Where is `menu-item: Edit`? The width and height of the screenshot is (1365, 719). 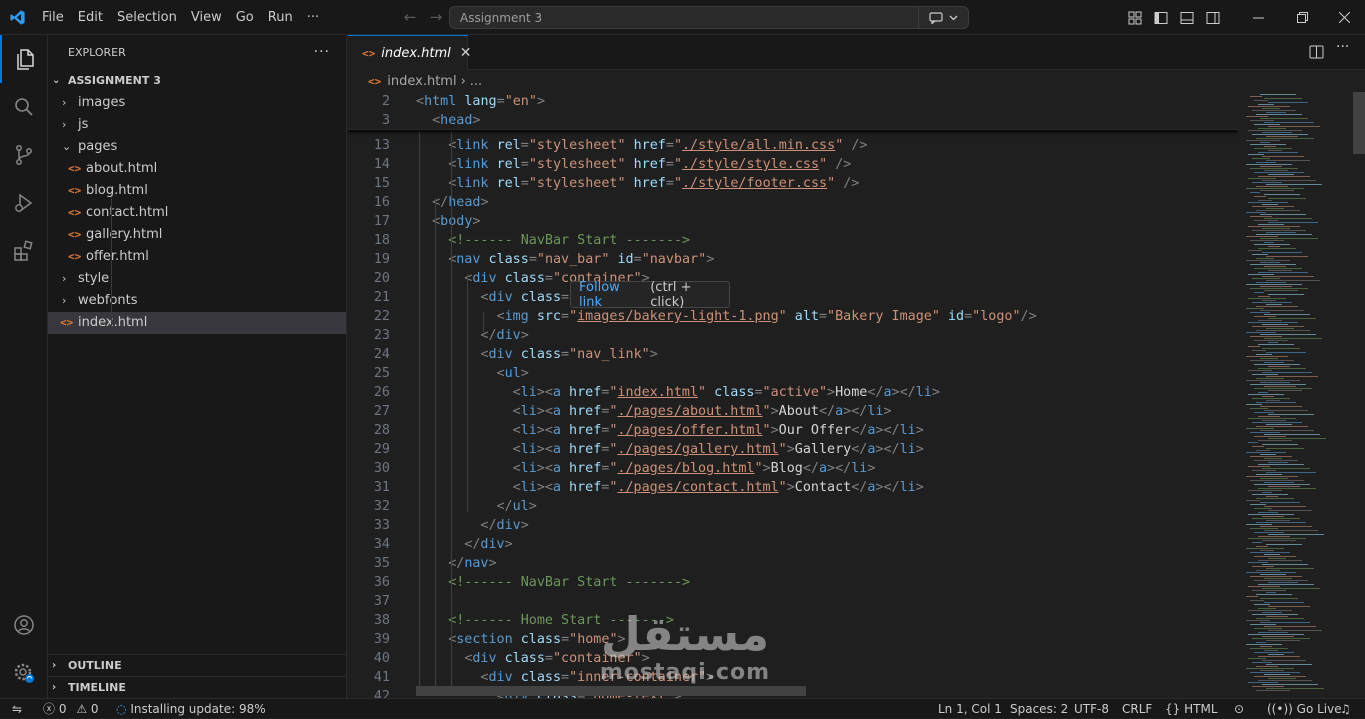
menu-item: Edit is located at coordinates (90, 17).